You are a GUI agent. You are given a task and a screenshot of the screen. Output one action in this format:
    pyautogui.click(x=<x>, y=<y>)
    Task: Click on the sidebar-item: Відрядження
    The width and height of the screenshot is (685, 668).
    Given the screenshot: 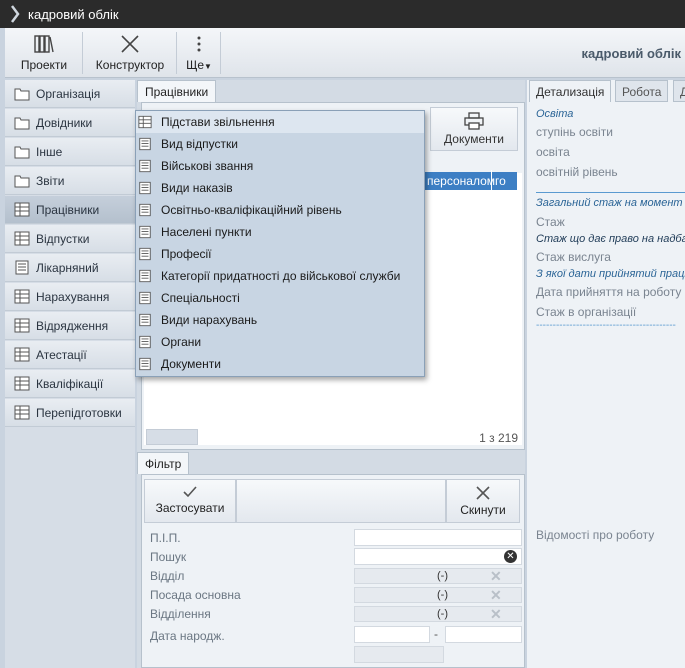 What is the action you would take?
    pyautogui.click(x=70, y=326)
    